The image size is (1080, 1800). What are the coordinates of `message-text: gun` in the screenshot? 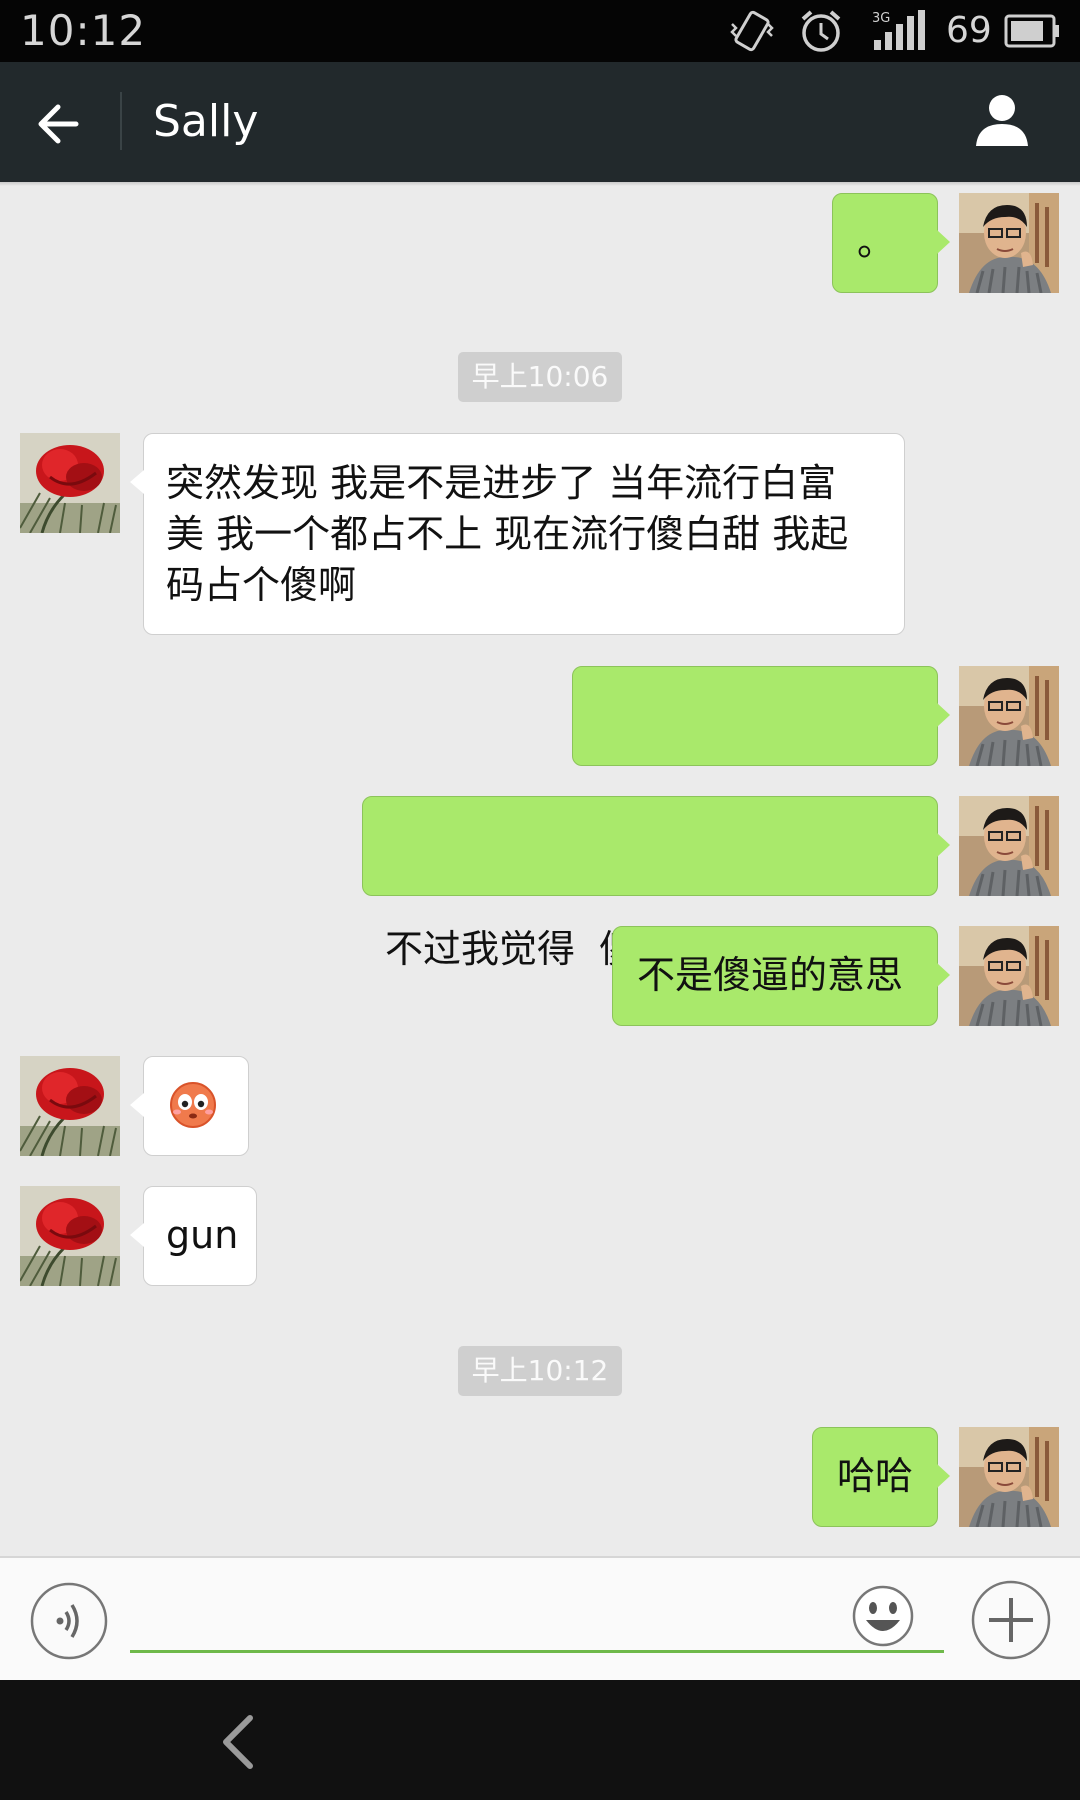 It's located at (202, 1235).